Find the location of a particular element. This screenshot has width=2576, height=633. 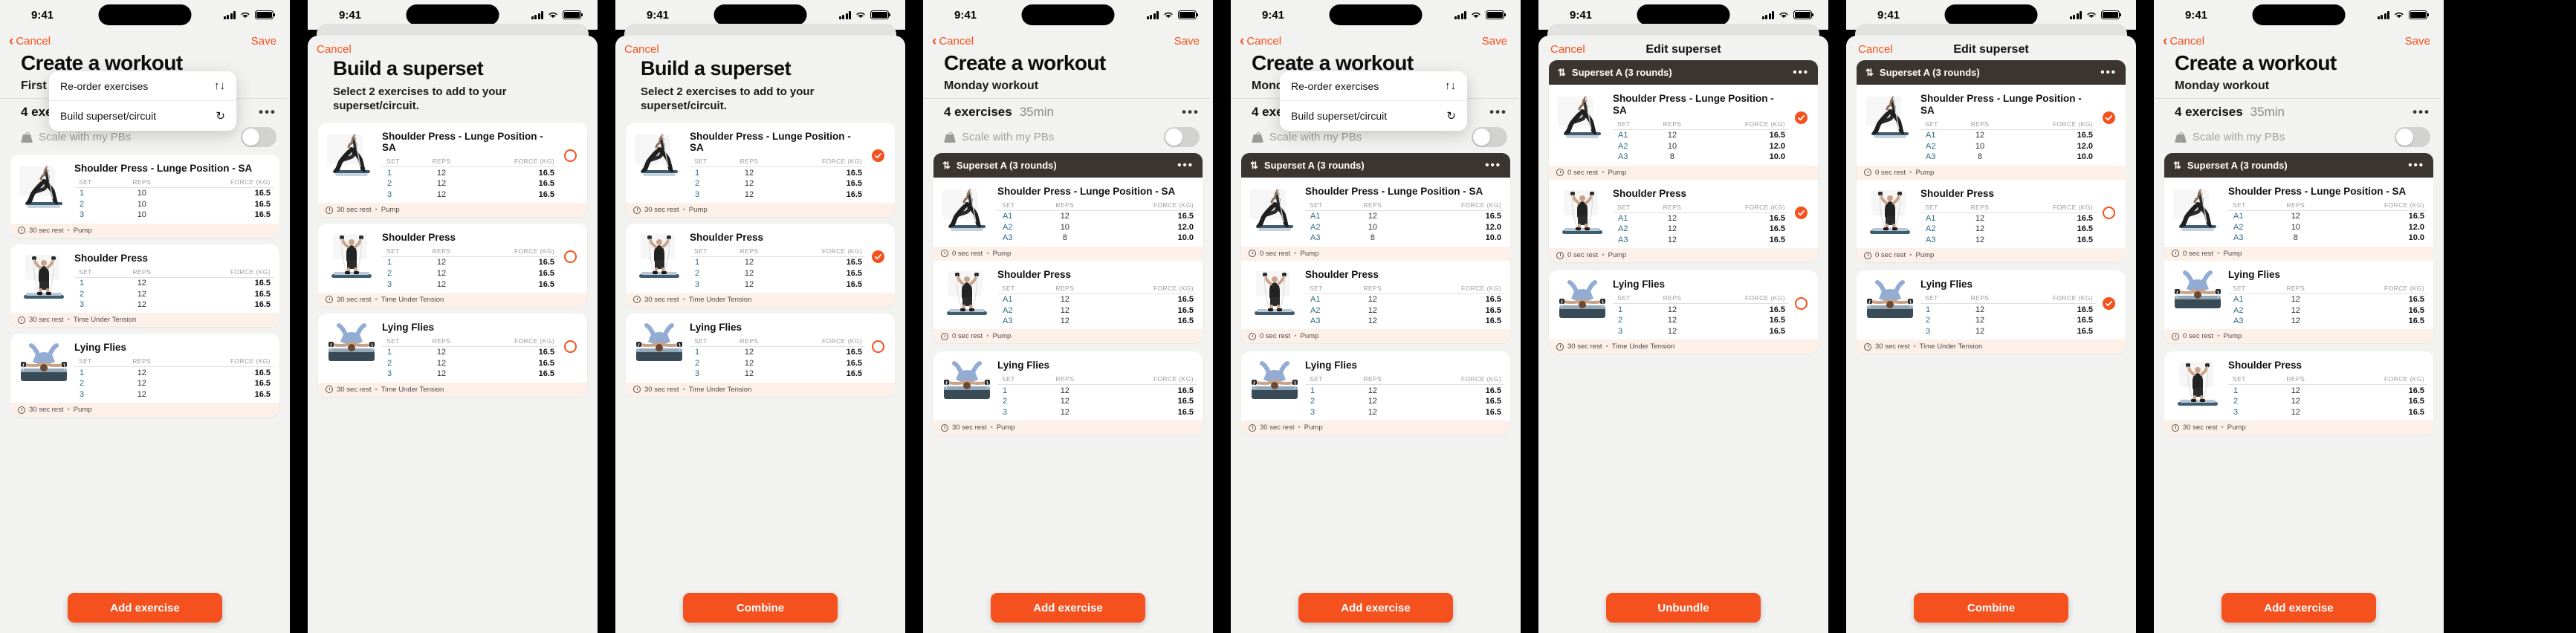

menu-item-loop-refresh: Build superset/circuit ↻ is located at coordinates (142, 115).